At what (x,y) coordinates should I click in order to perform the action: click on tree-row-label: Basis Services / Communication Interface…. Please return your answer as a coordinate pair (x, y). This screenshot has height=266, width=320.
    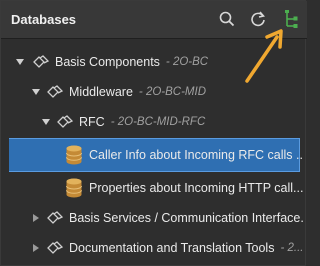
    Looking at the image, I should click on (186, 218).